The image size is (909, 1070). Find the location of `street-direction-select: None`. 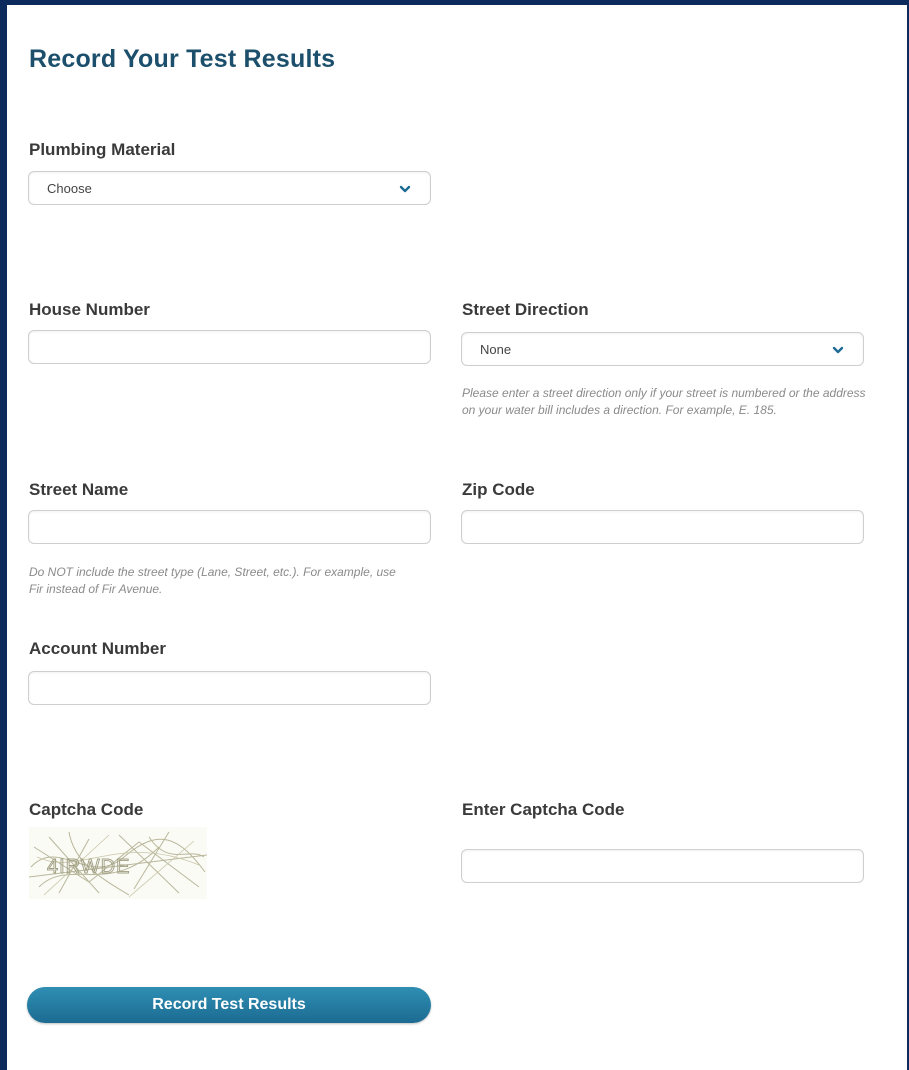

street-direction-select: None is located at coordinates (662, 349).